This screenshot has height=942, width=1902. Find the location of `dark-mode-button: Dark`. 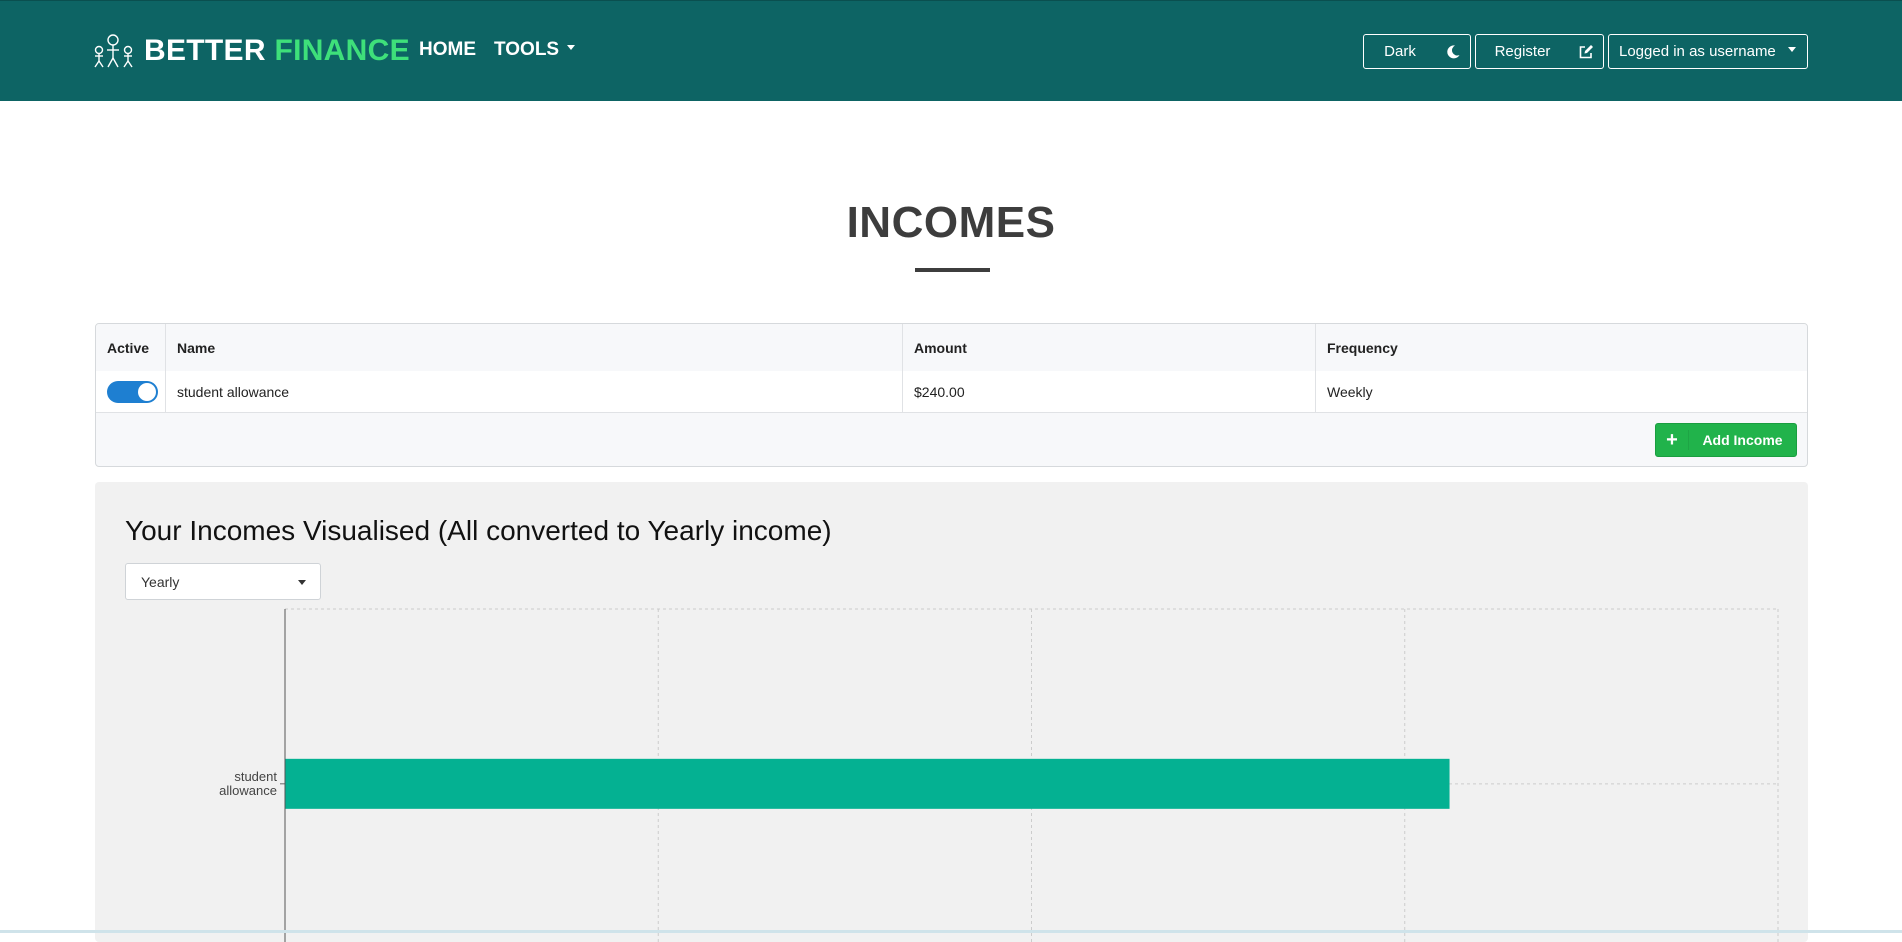

dark-mode-button: Dark is located at coordinates (1417, 51).